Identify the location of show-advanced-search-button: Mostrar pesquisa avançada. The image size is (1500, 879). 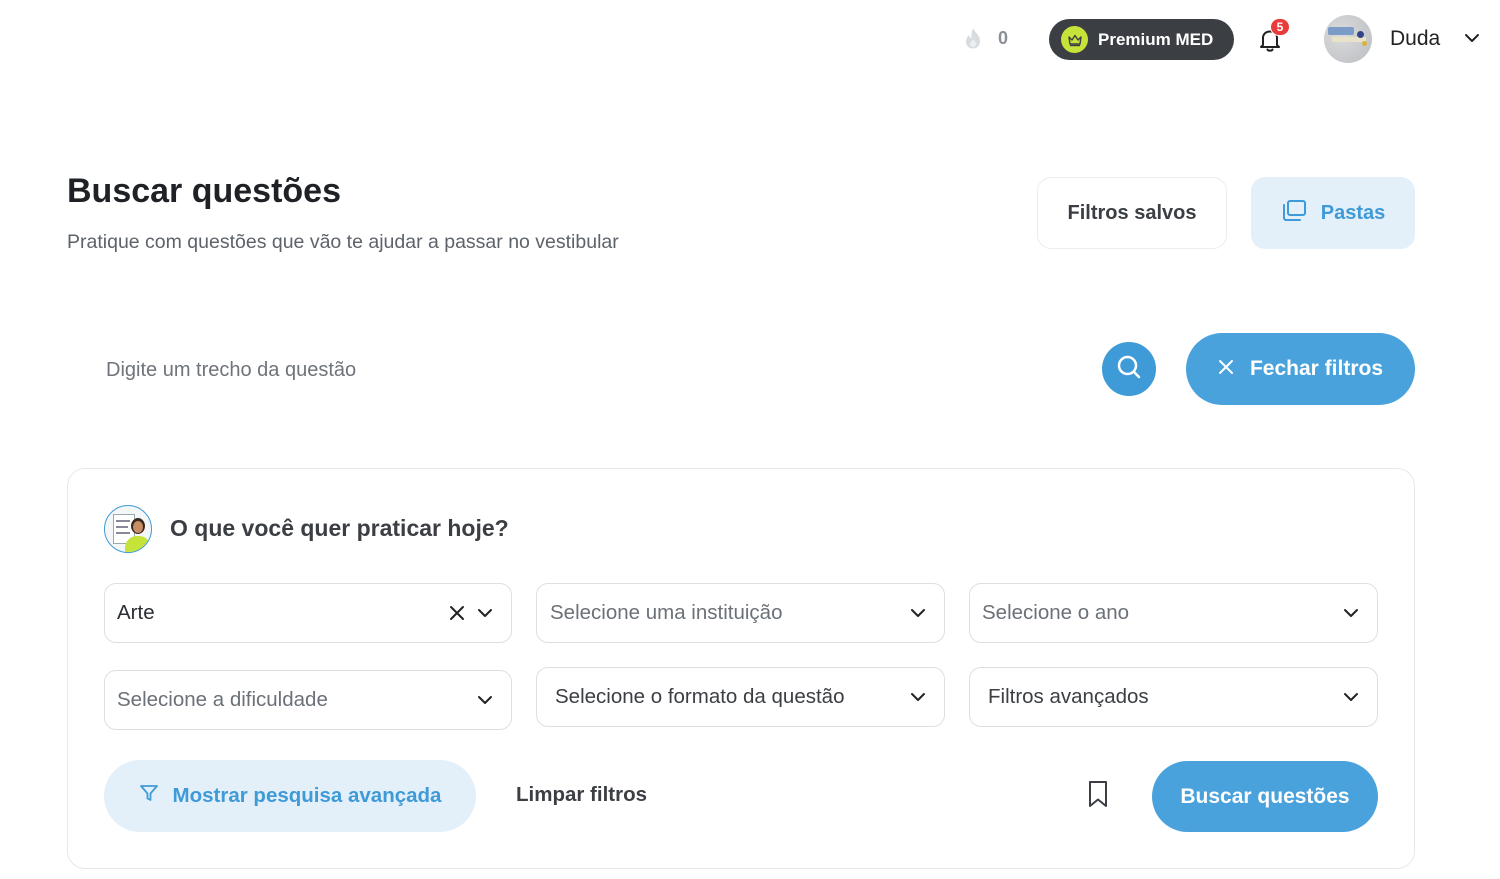
(290, 796).